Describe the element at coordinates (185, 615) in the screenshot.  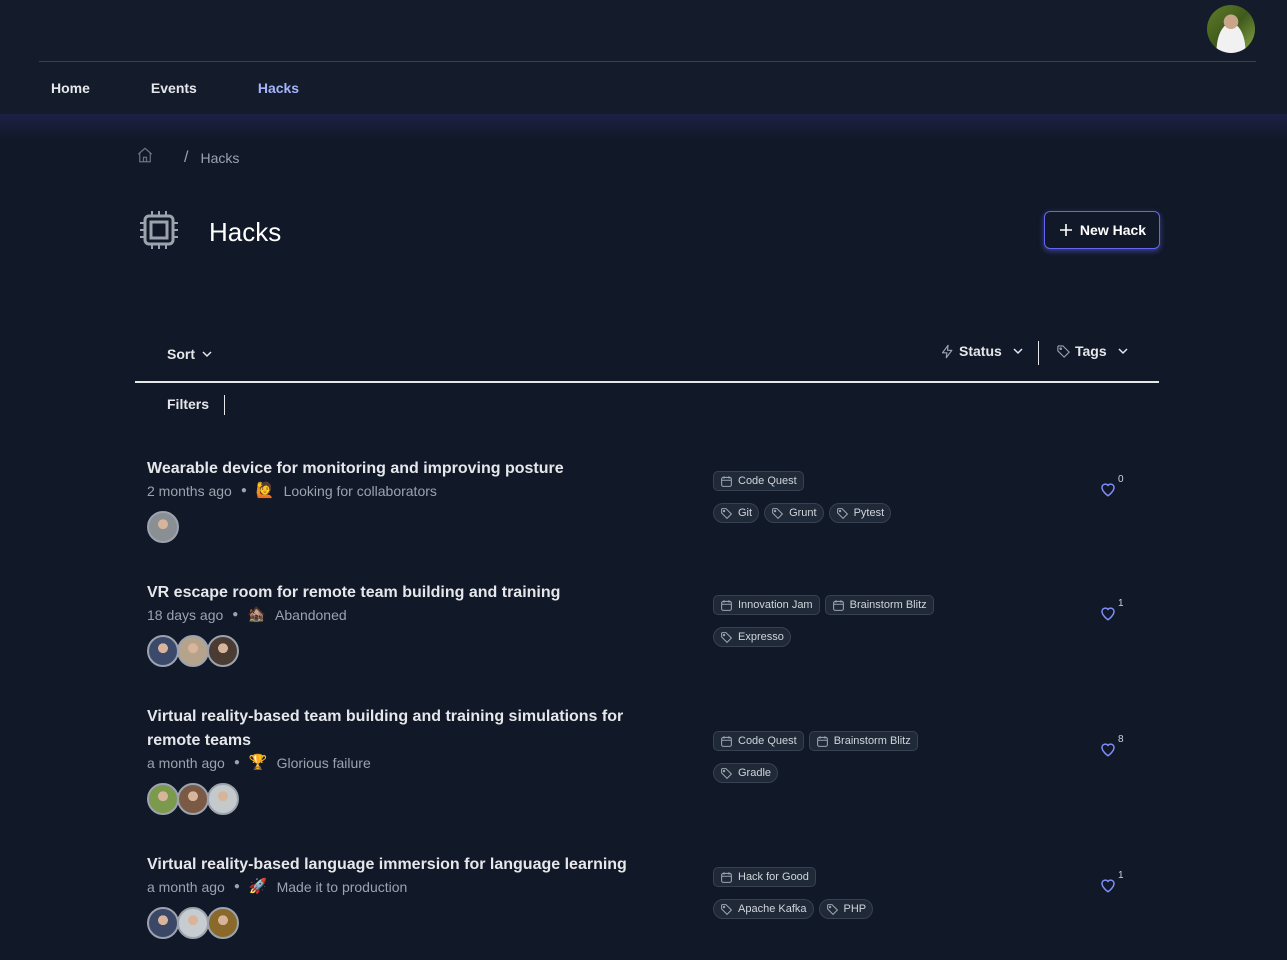
I see `hack-time: 18 days ago` at that location.